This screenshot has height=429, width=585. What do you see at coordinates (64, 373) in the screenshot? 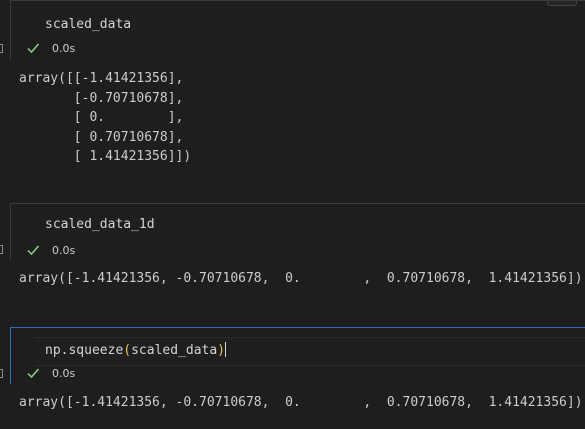
I see `cell-3-duration: 0.0s` at bounding box center [64, 373].